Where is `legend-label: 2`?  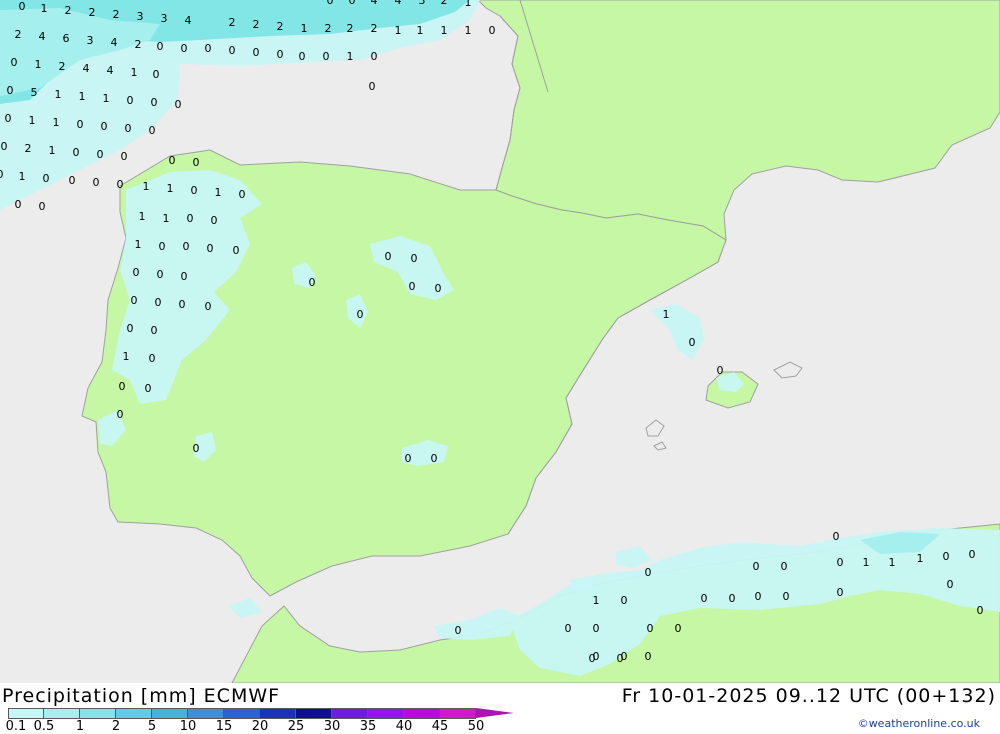
legend-label: 2 is located at coordinates (116, 726).